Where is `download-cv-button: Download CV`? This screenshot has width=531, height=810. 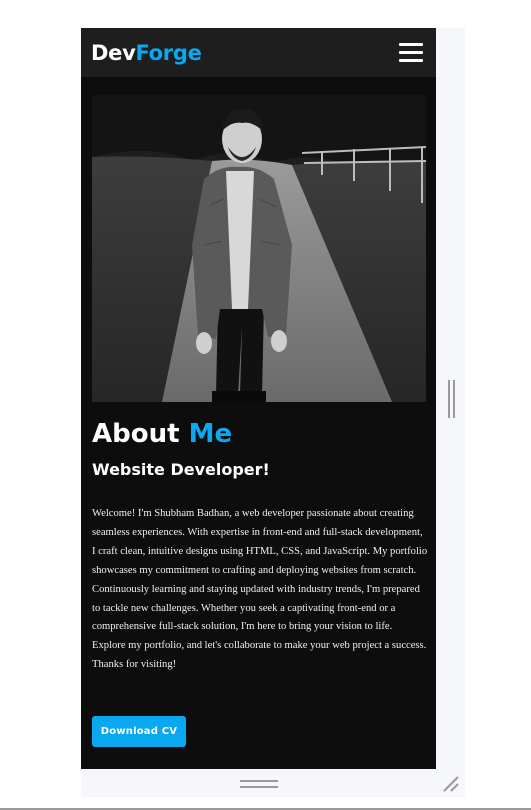
download-cv-button: Download CV is located at coordinates (139, 731).